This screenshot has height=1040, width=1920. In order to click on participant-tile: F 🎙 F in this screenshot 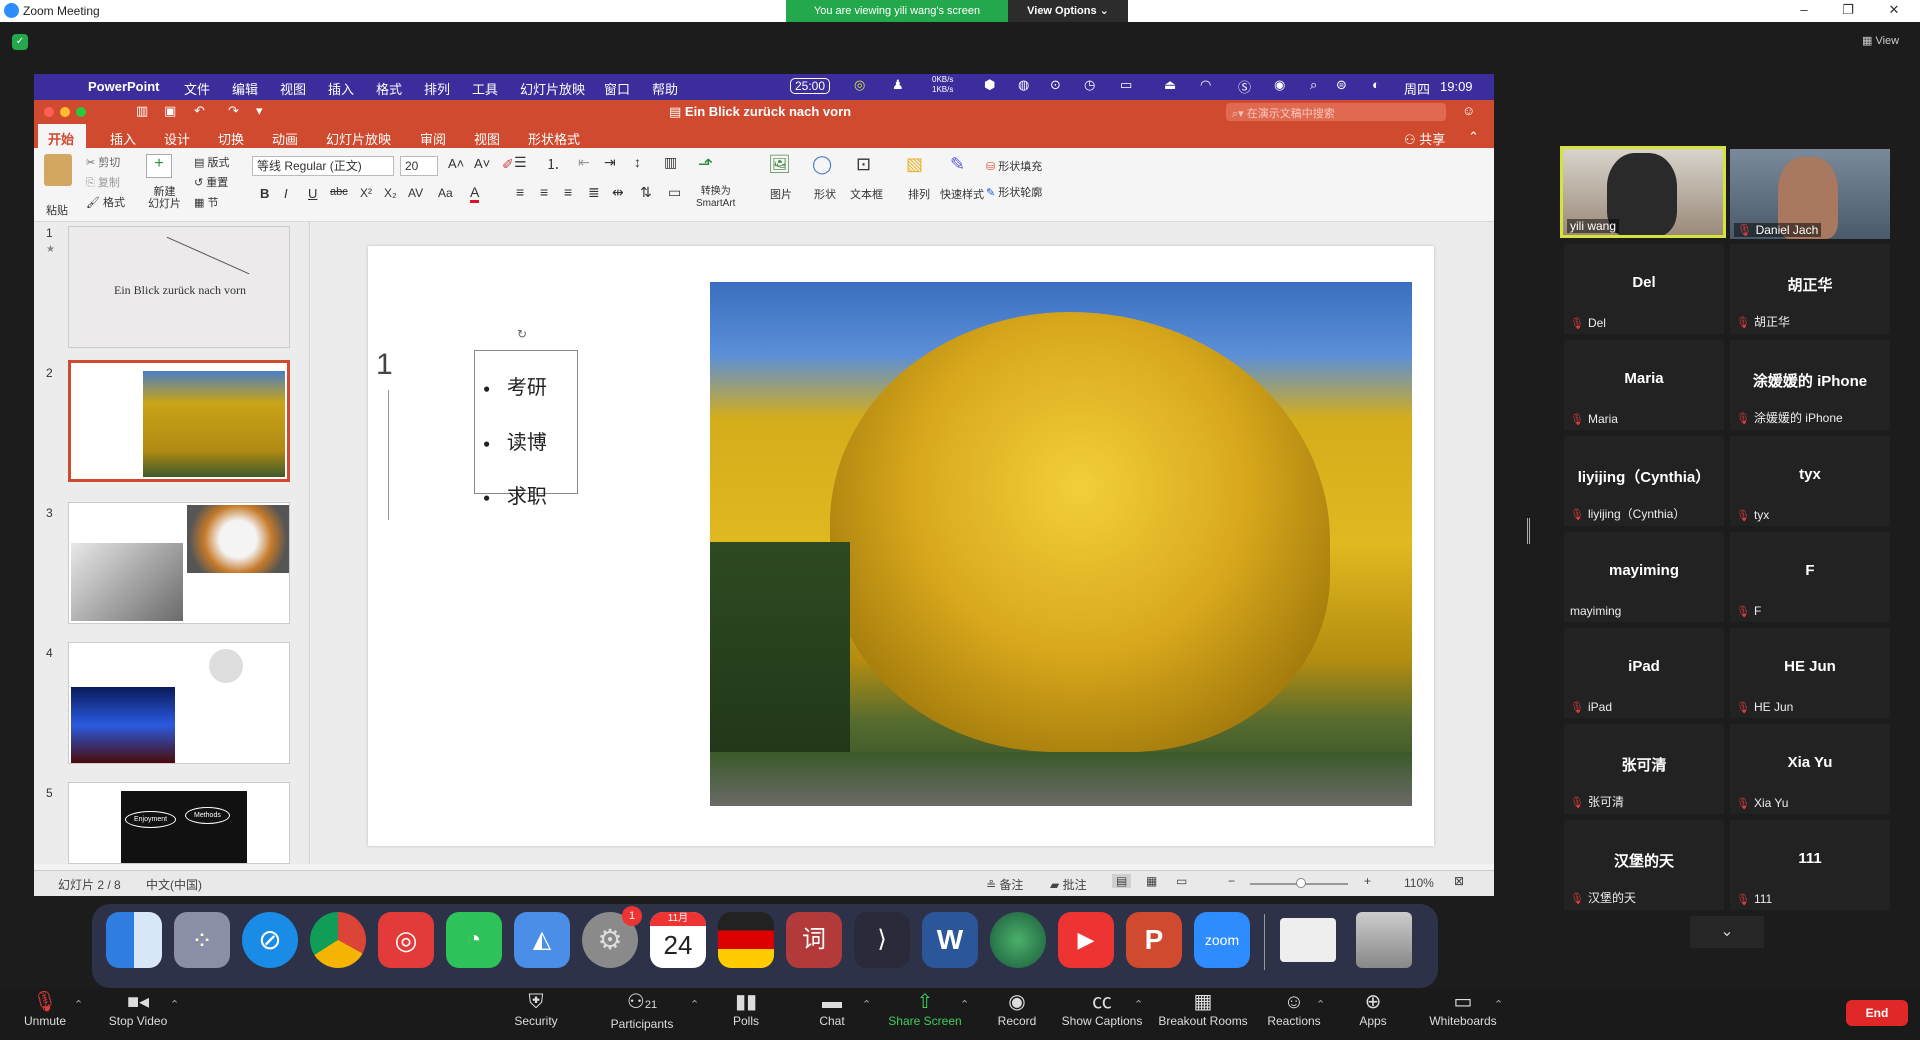, I will do `click(1810, 577)`.